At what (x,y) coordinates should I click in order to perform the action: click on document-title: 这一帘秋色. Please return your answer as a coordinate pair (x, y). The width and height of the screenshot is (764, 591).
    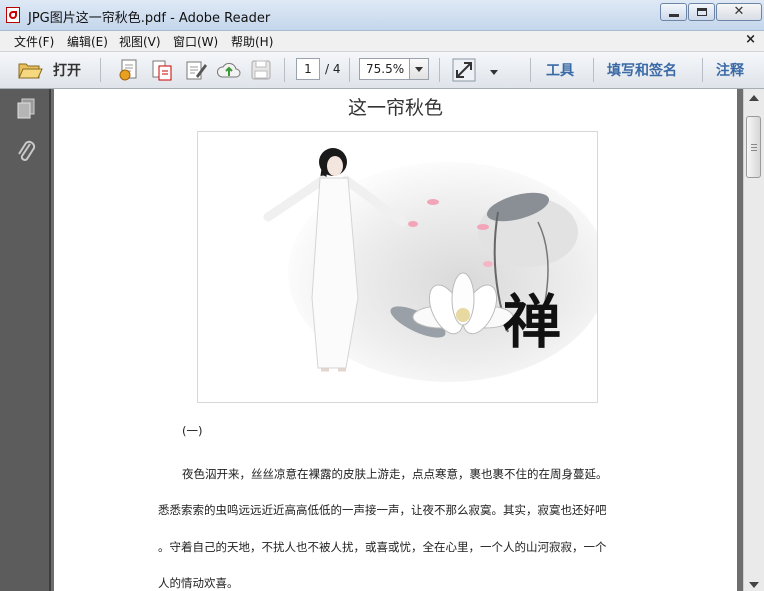
    Looking at the image, I should click on (395, 108).